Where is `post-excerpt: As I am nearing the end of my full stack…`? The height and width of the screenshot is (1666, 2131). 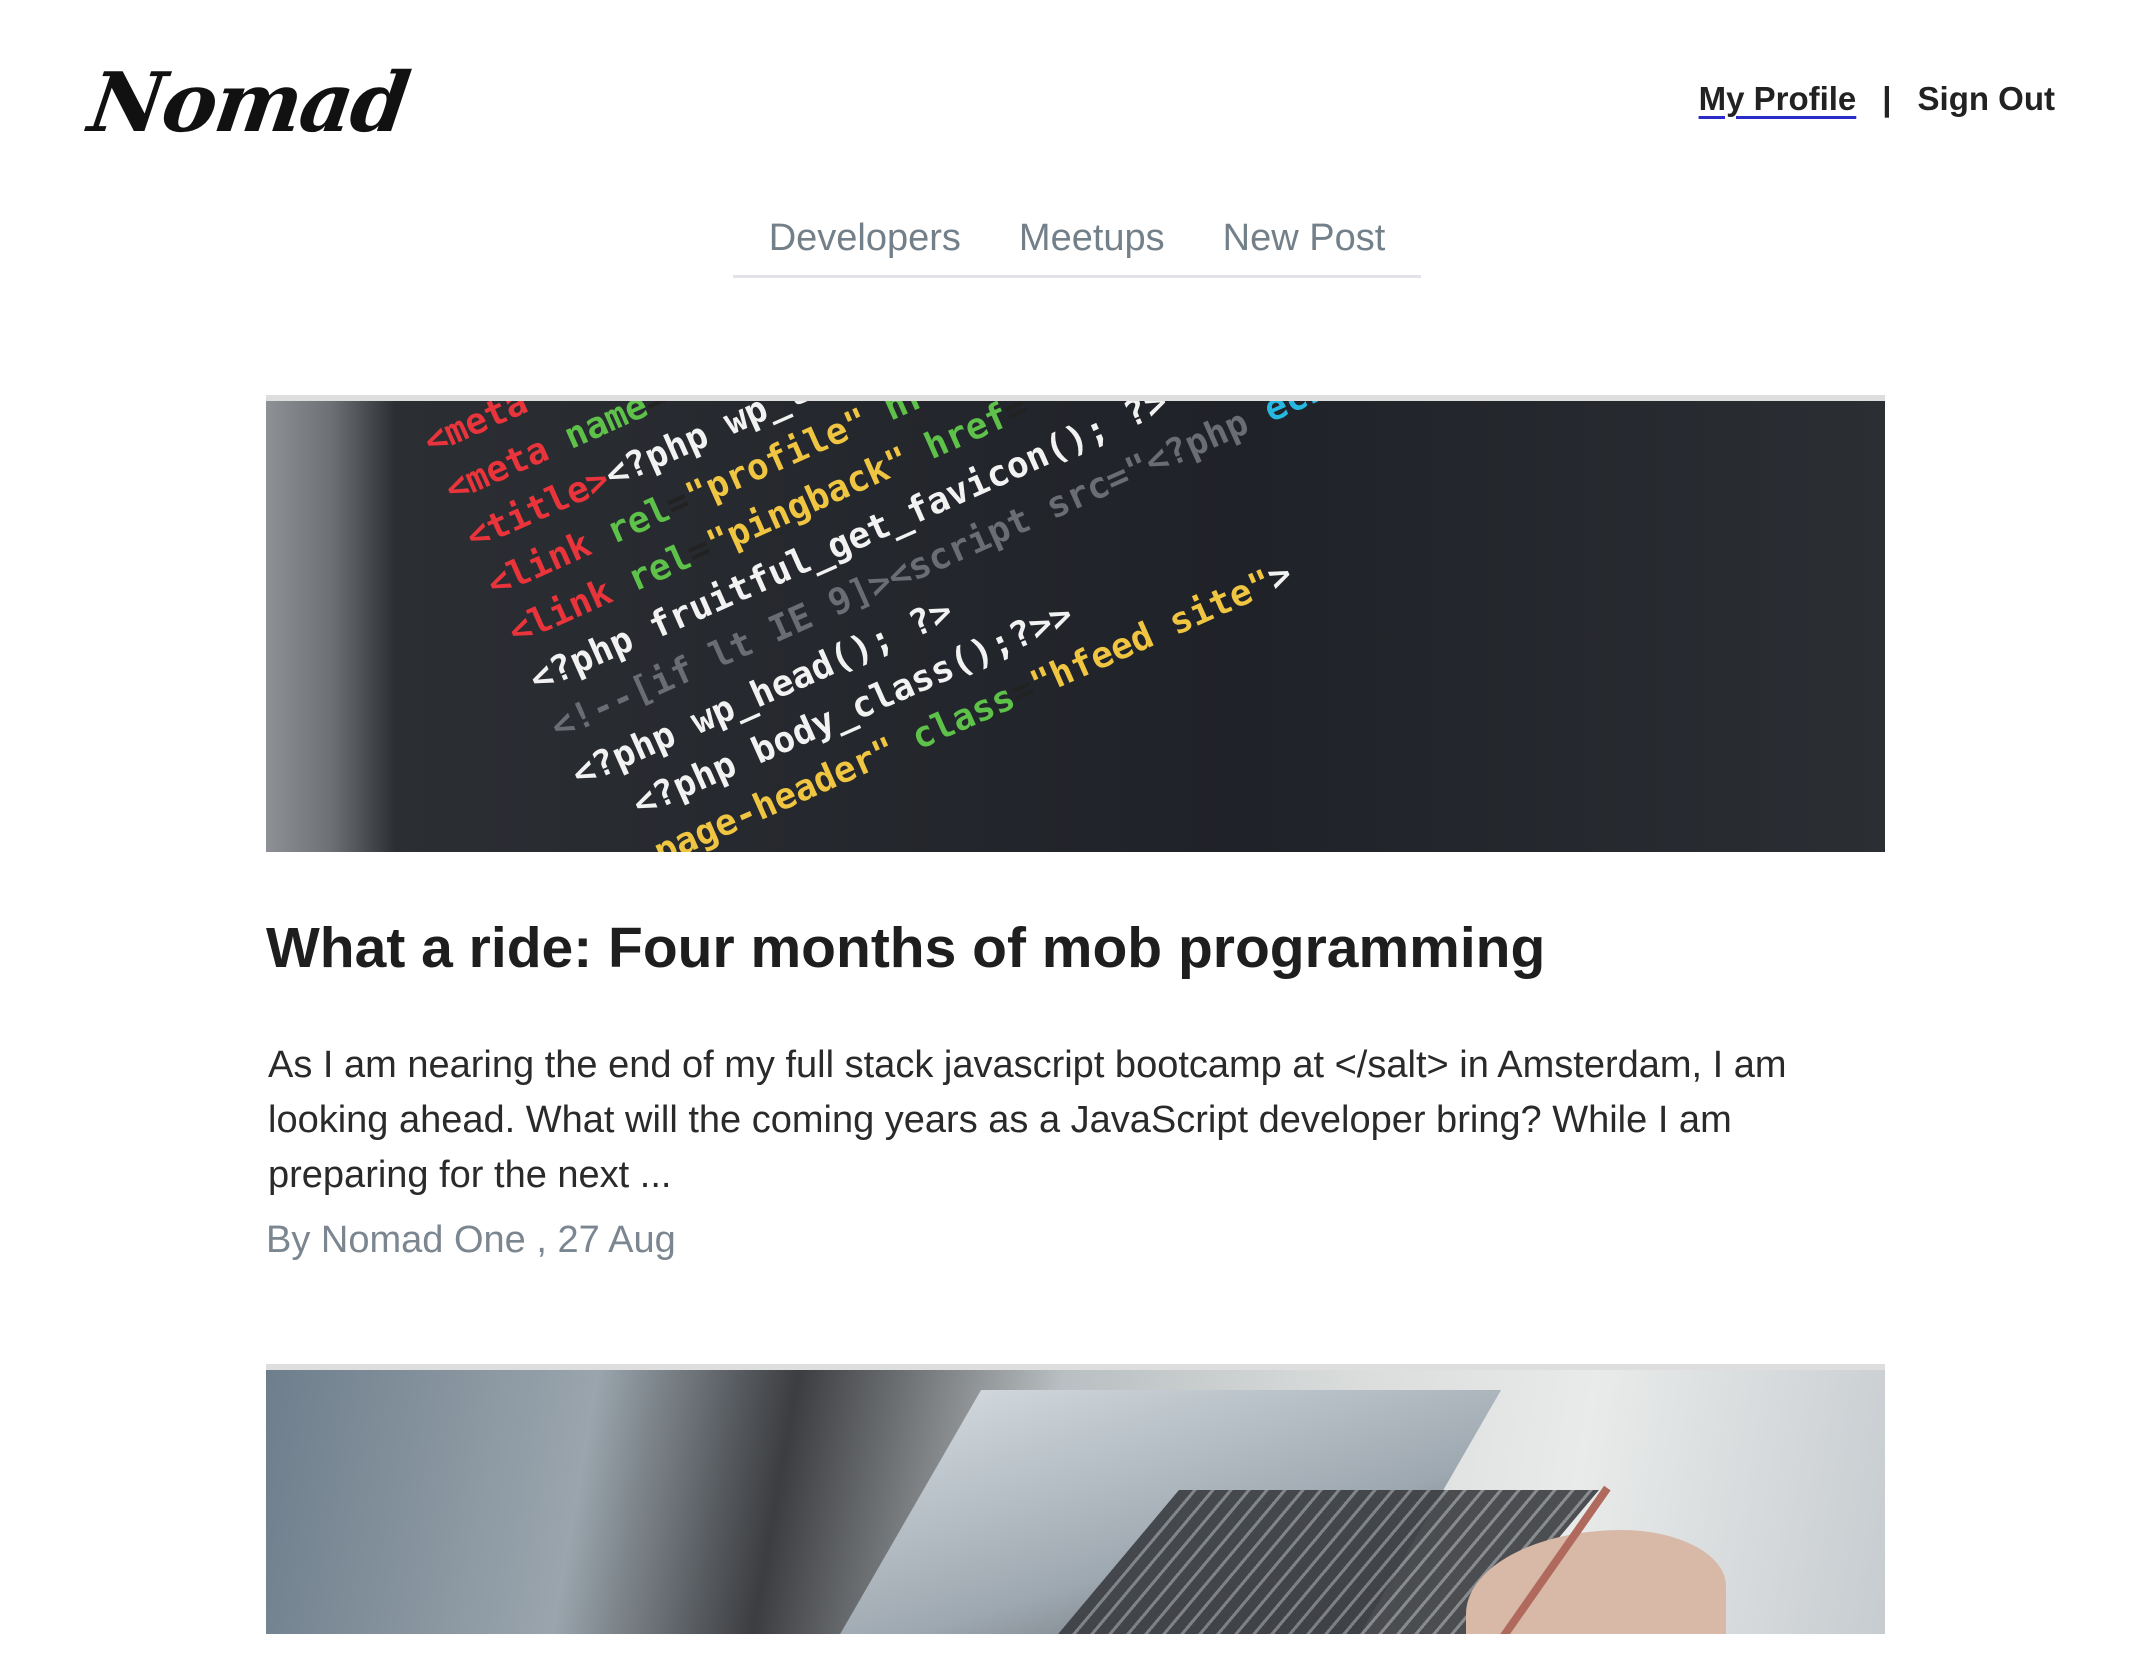 post-excerpt: As I am nearing the end of my full stack… is located at coordinates (1027, 1120).